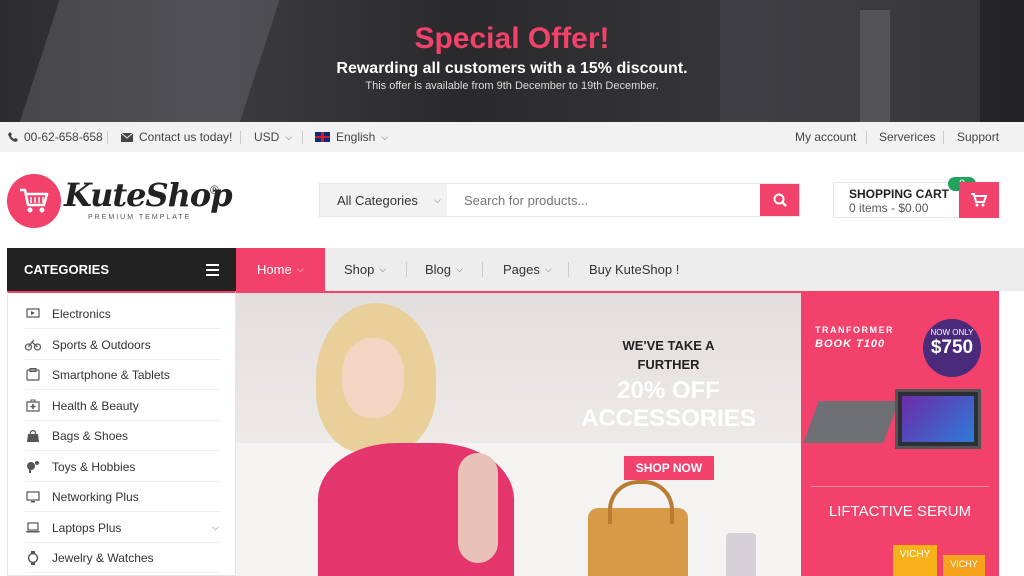 Image resolution: width=1024 pixels, height=576 pixels. Describe the element at coordinates (668, 390) in the screenshot. I see `hero-discount: 20% OFF` at that location.